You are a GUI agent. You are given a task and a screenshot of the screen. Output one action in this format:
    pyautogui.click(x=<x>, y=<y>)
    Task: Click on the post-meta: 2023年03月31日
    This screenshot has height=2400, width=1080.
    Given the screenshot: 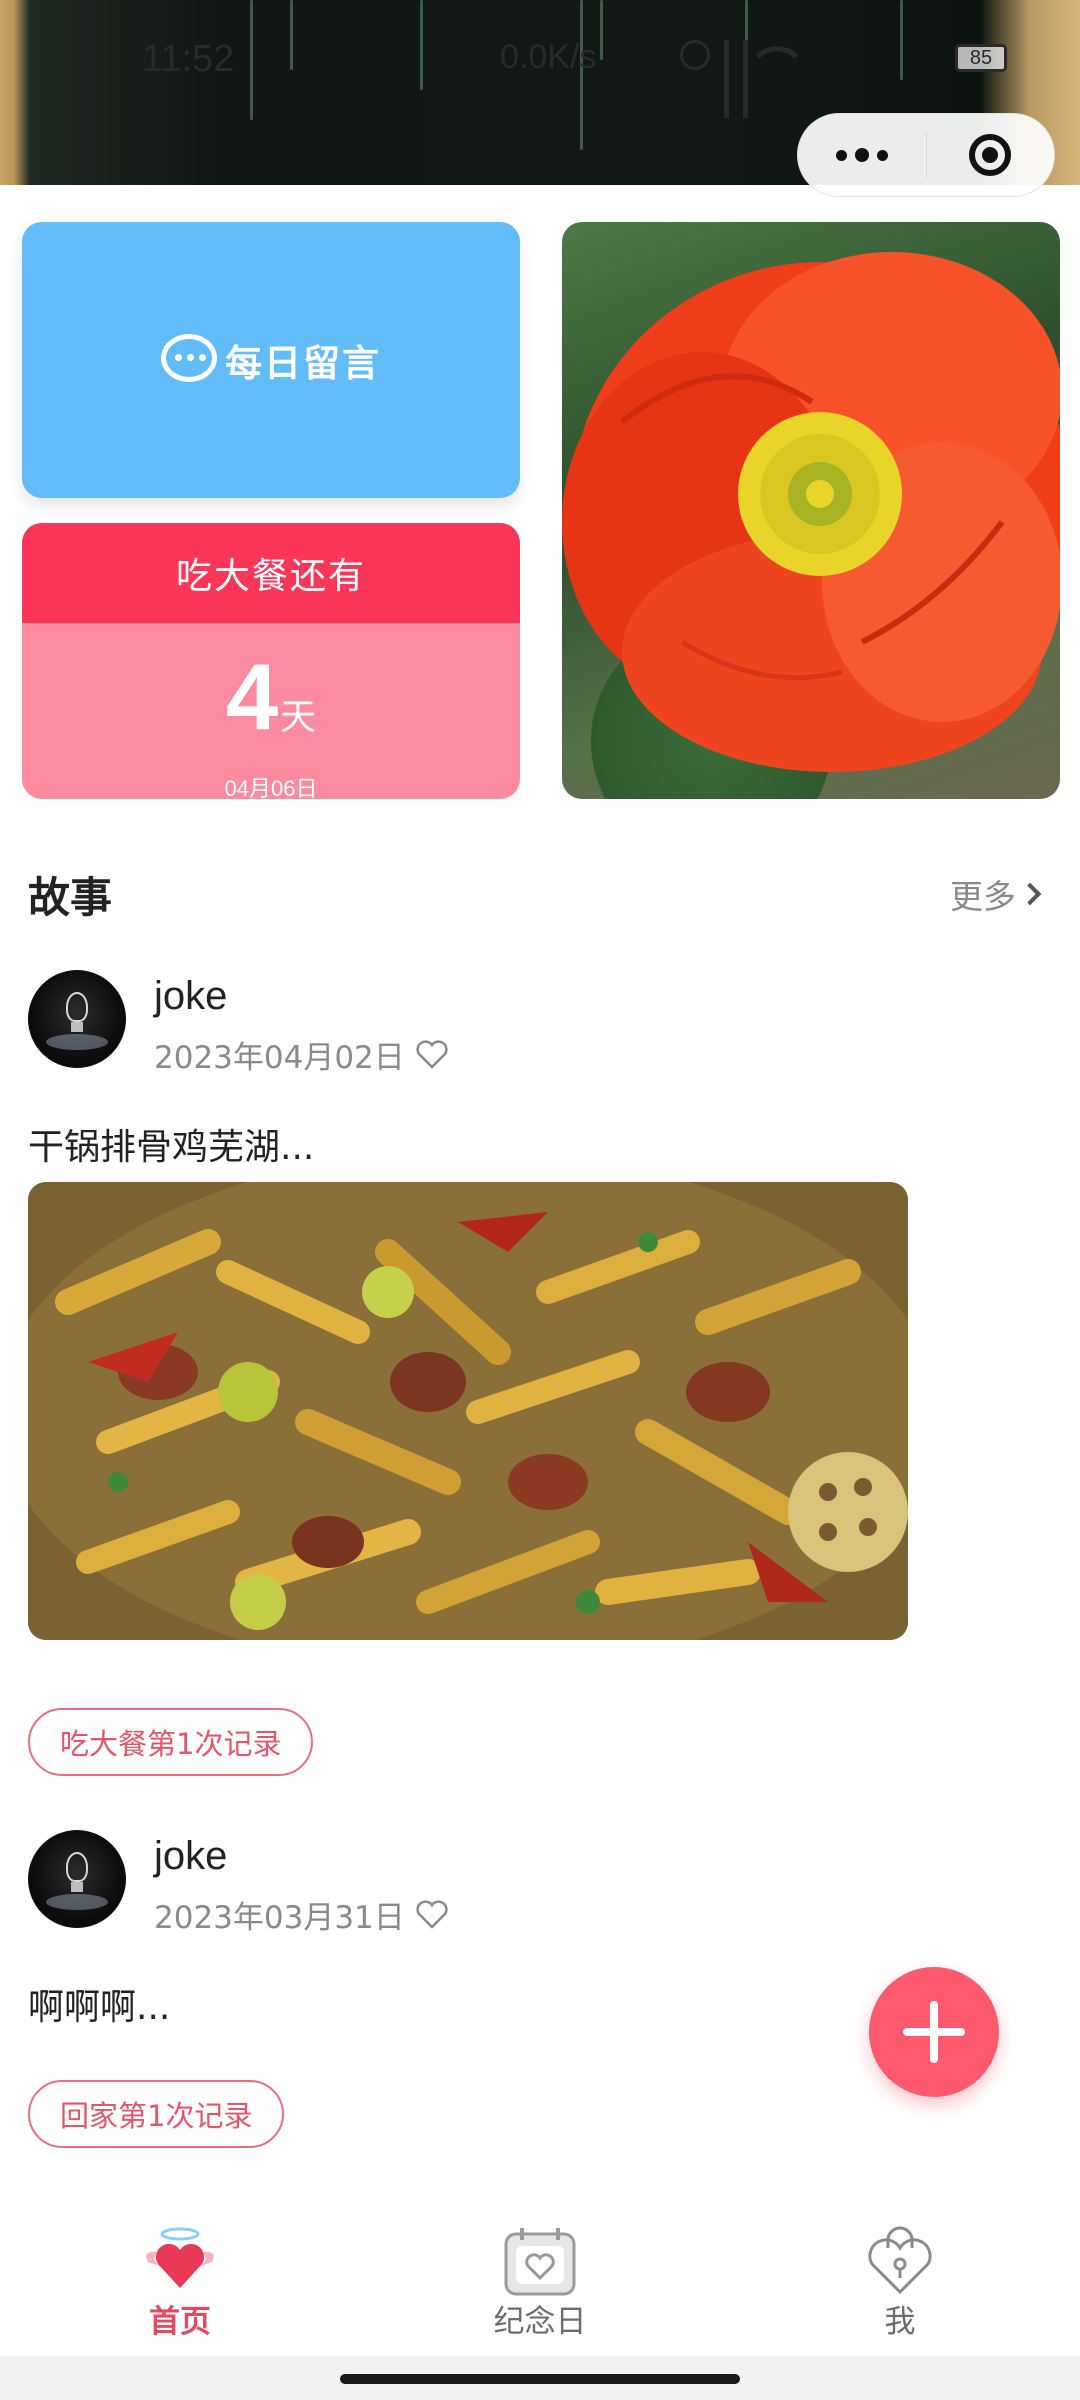 What is the action you would take?
    pyautogui.click(x=301, y=1914)
    